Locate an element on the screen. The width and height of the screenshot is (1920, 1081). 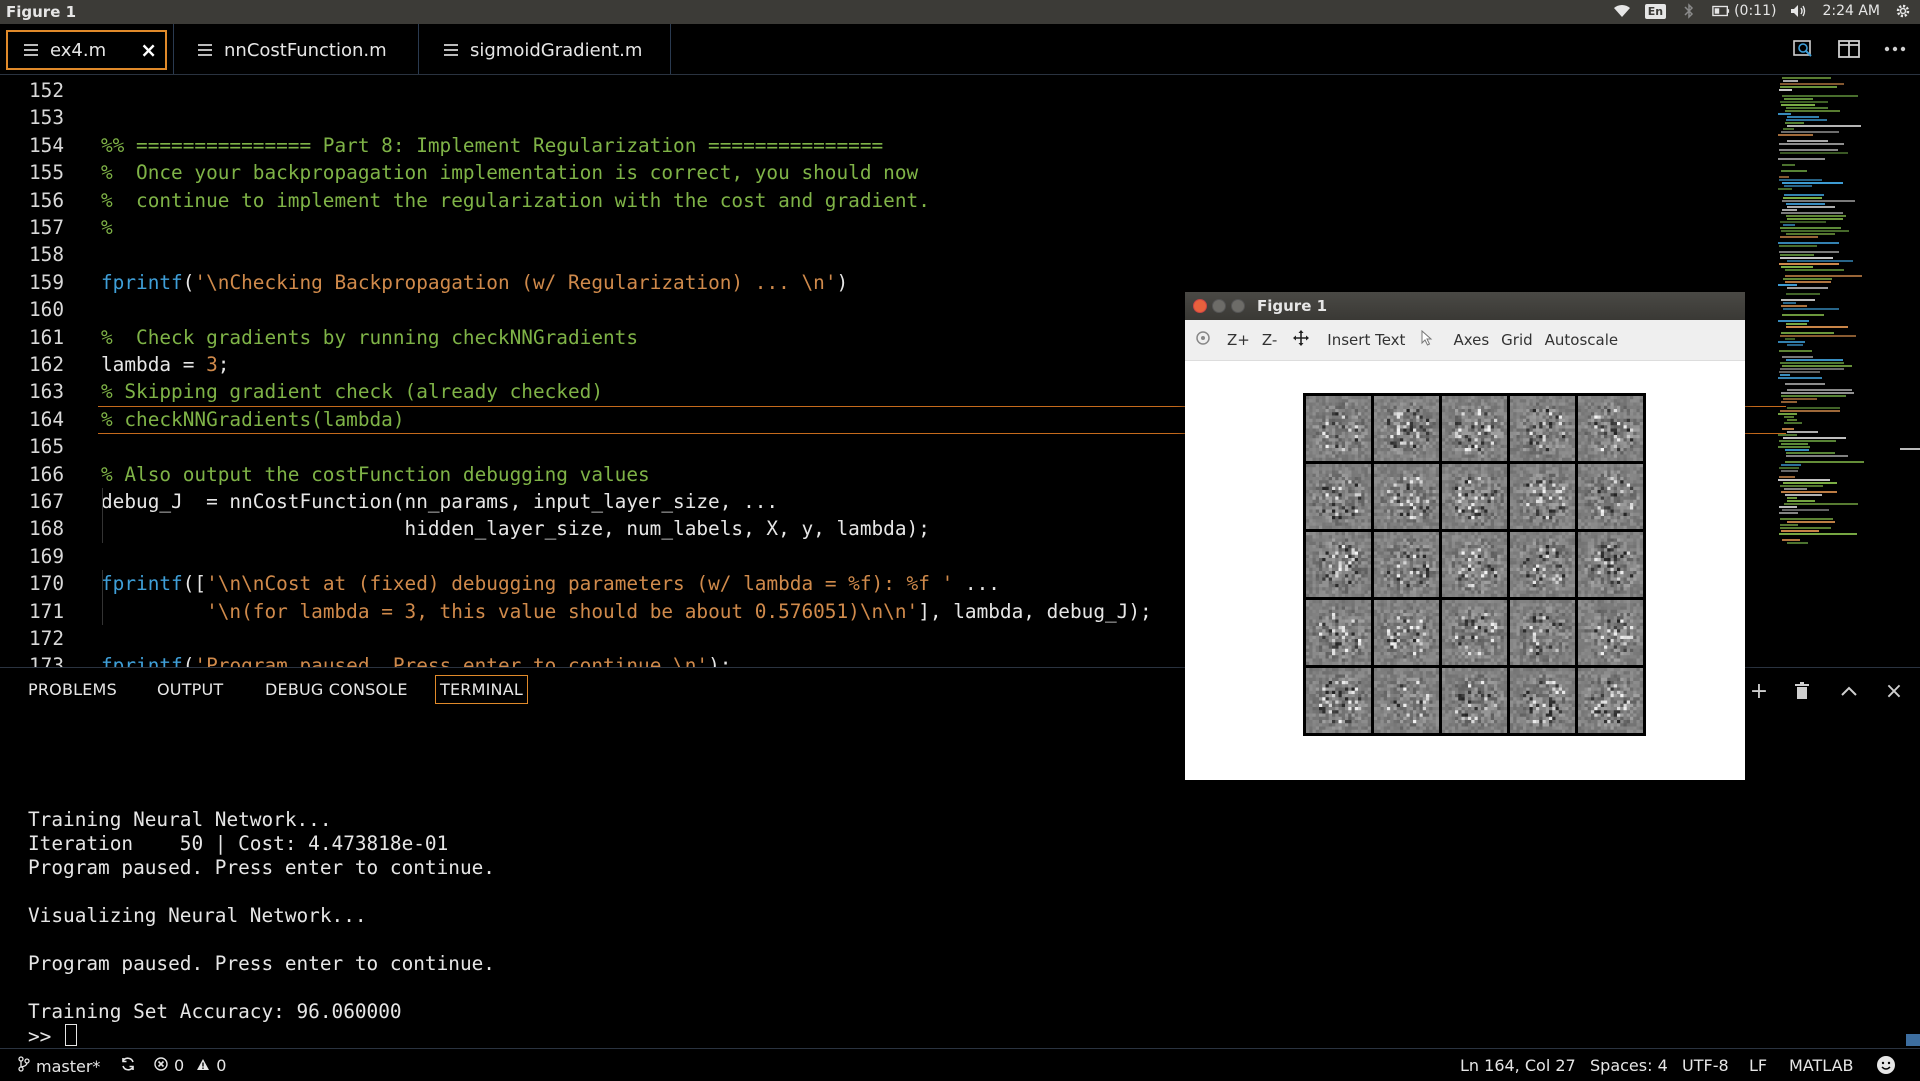
tab-sigmoidgradient: sigmoidGradient.m is located at coordinates (543, 50).